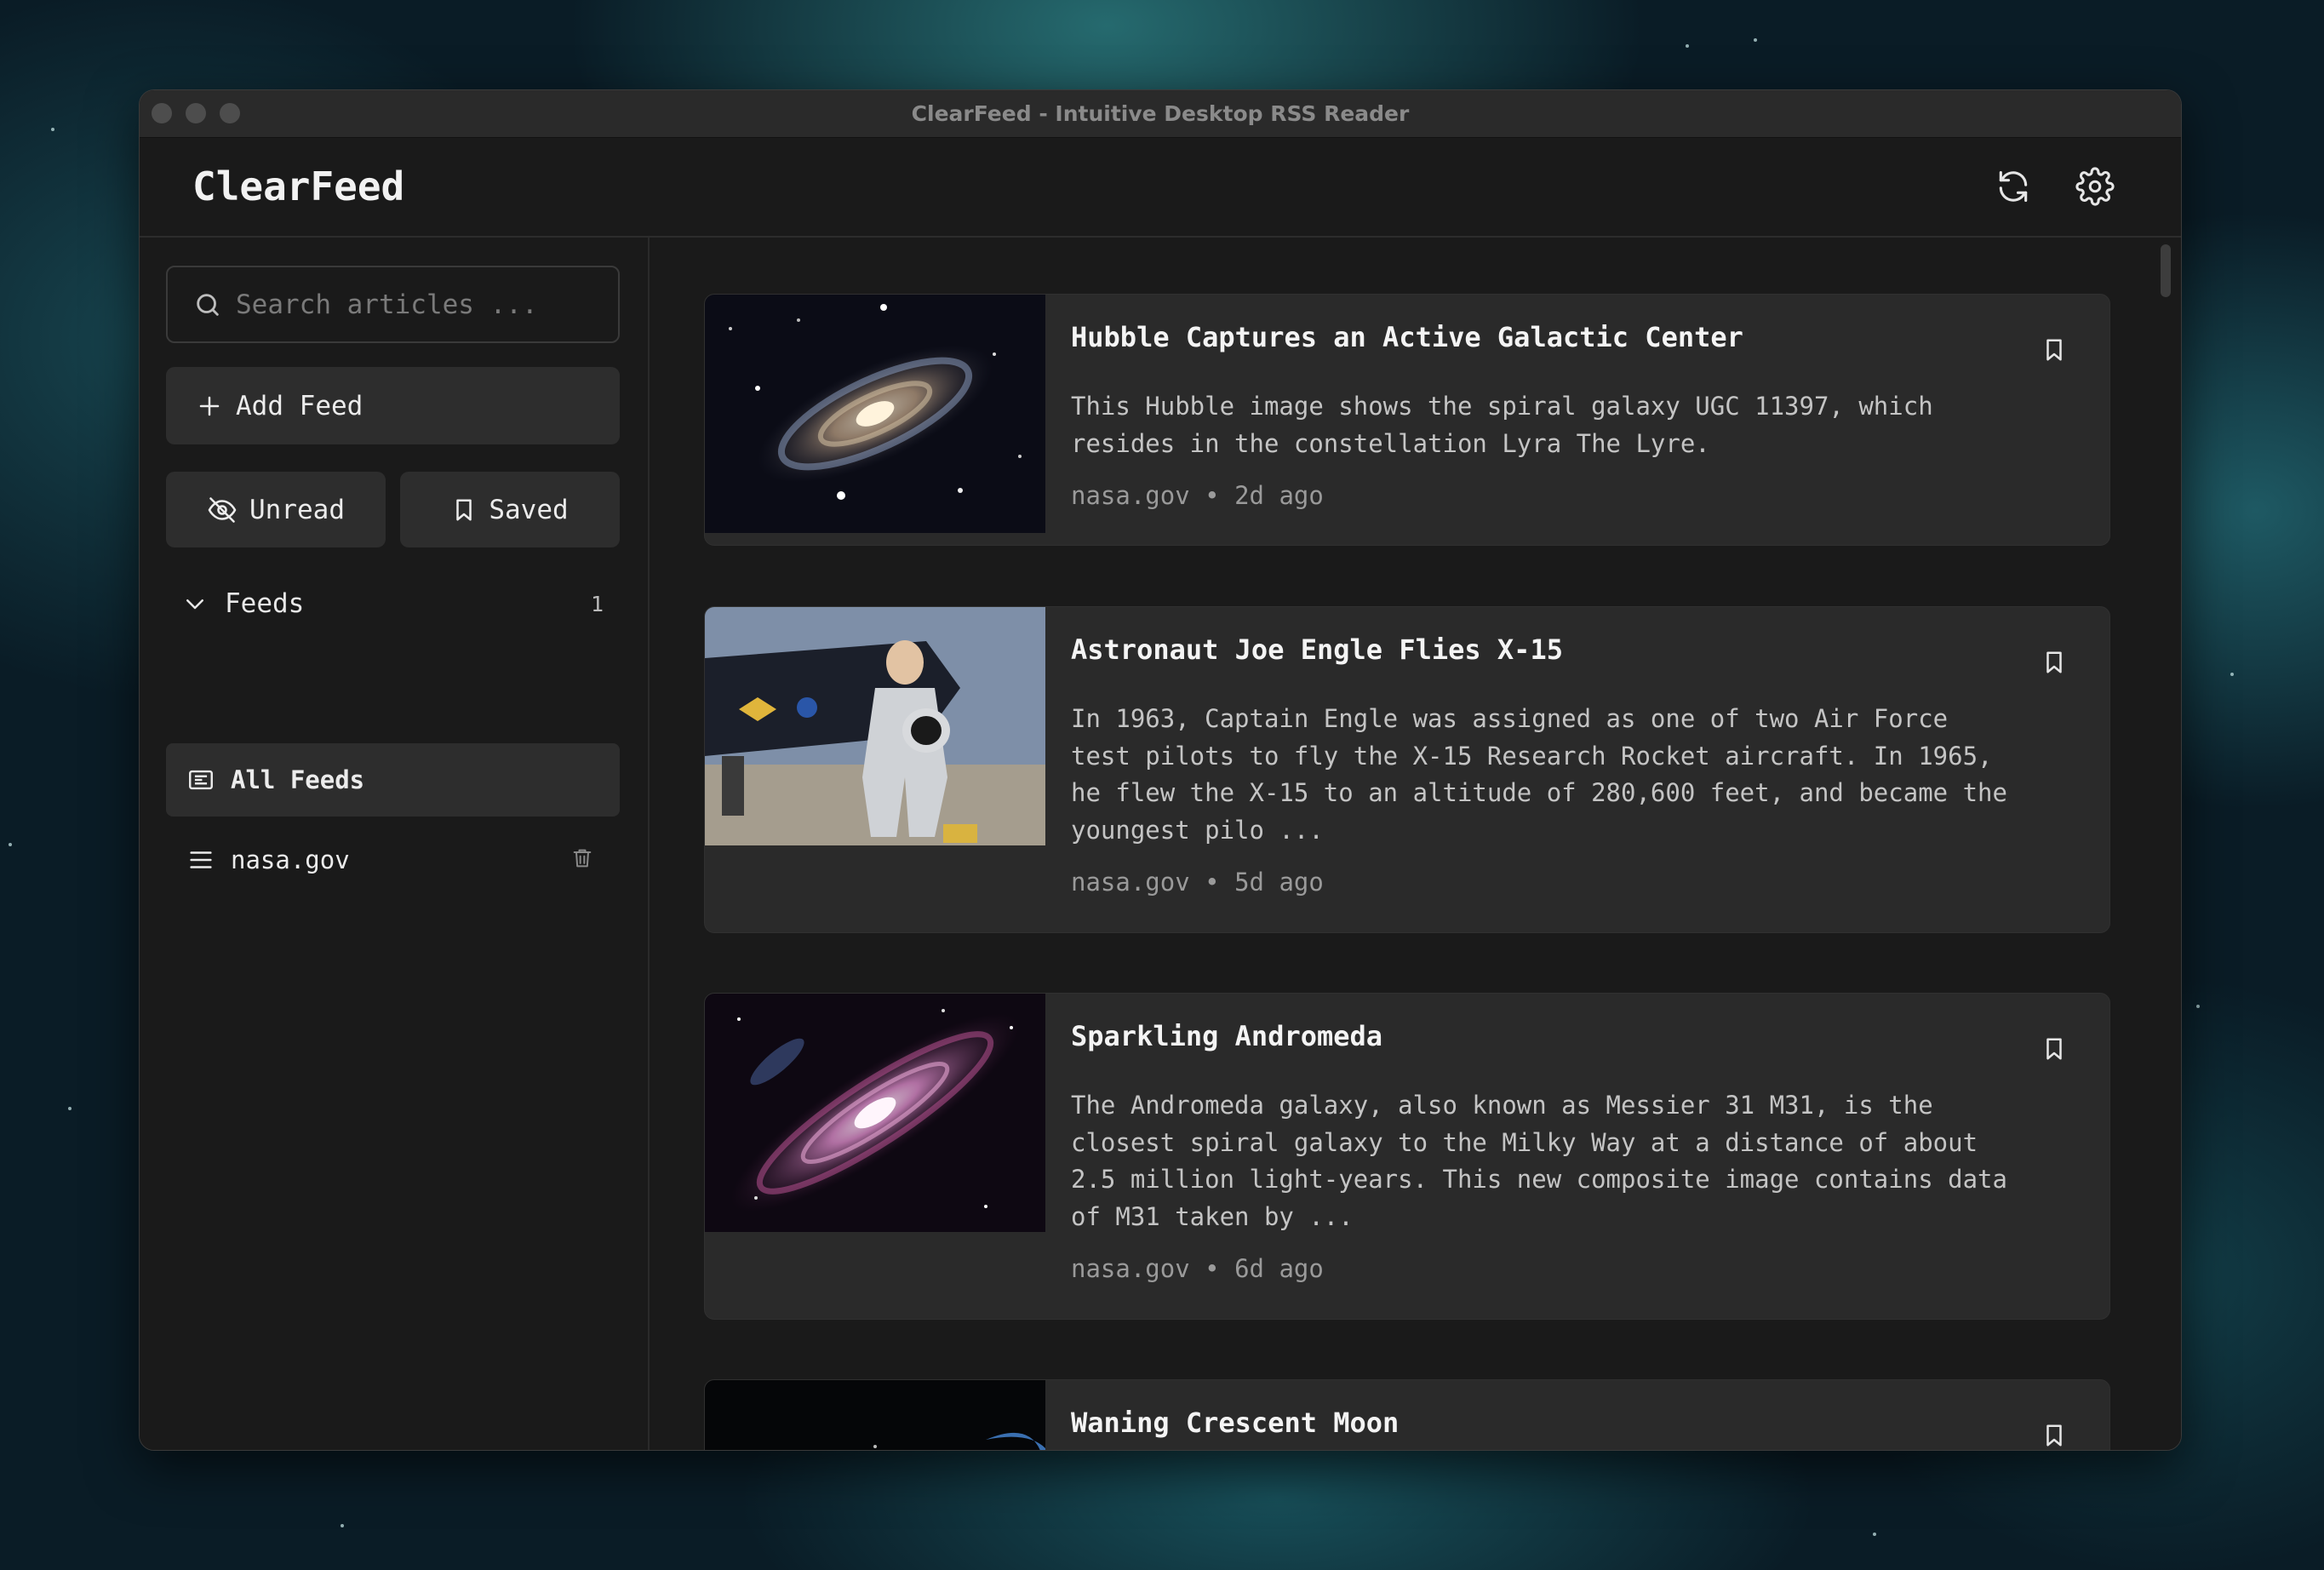  I want to click on title-bar: ClearFeed - Intuitive Desktop RSS Reader, so click(1160, 114).